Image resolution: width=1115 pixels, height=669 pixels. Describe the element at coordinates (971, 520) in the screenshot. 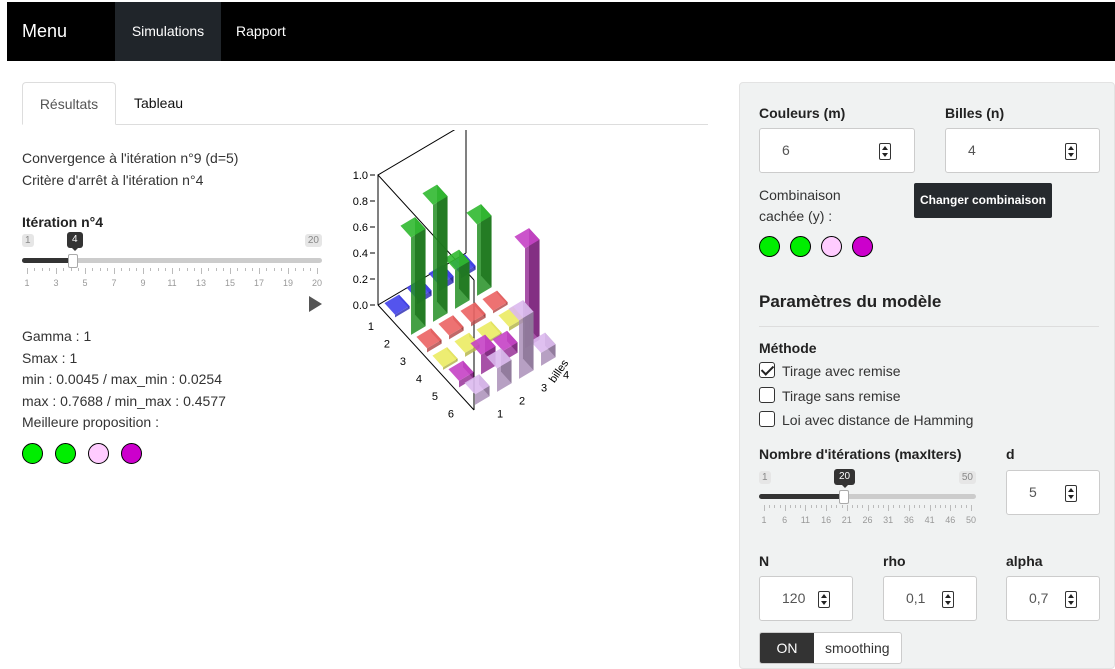

I see `slider-tick-label: 50` at that location.